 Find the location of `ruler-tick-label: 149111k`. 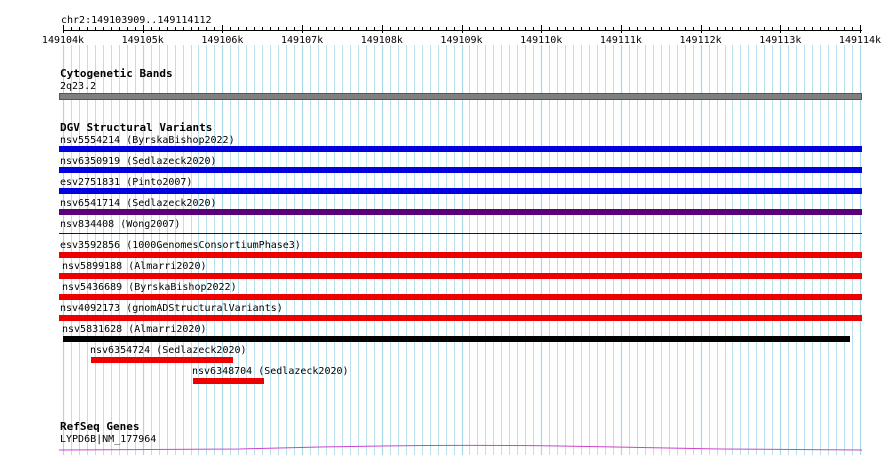

ruler-tick-label: 149111k is located at coordinates (620, 40).